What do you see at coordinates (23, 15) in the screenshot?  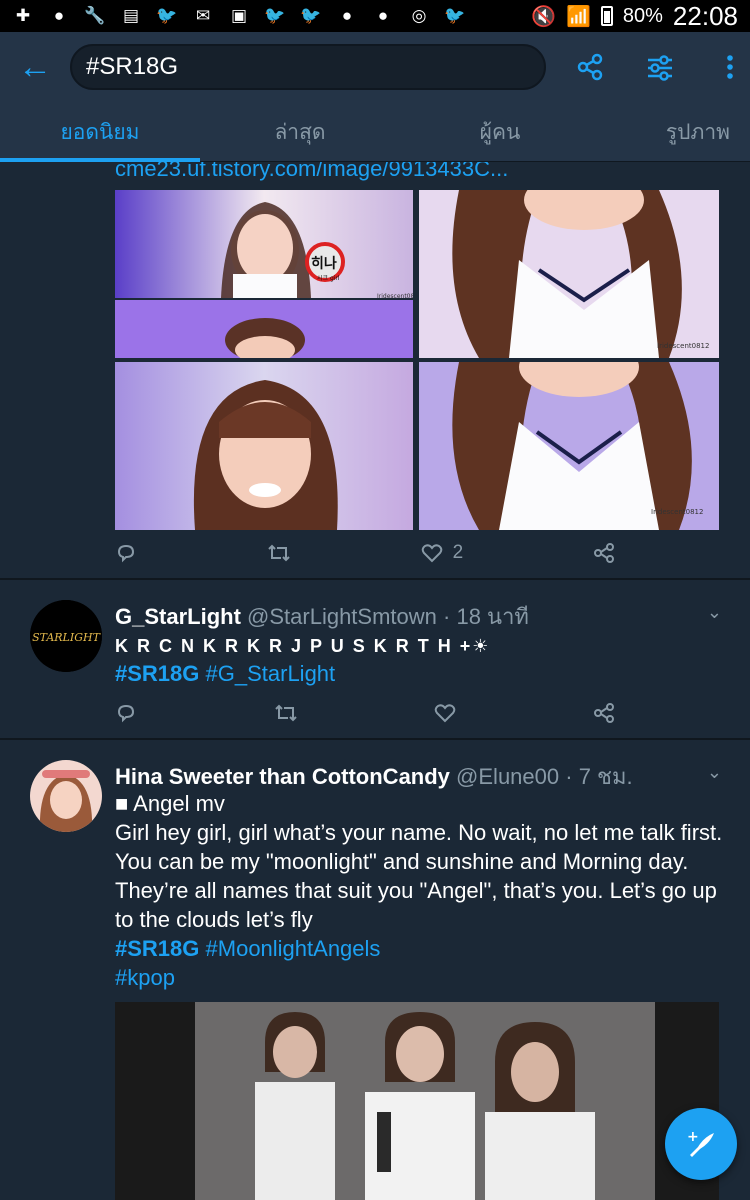 I see `plus-icon: ✚` at bounding box center [23, 15].